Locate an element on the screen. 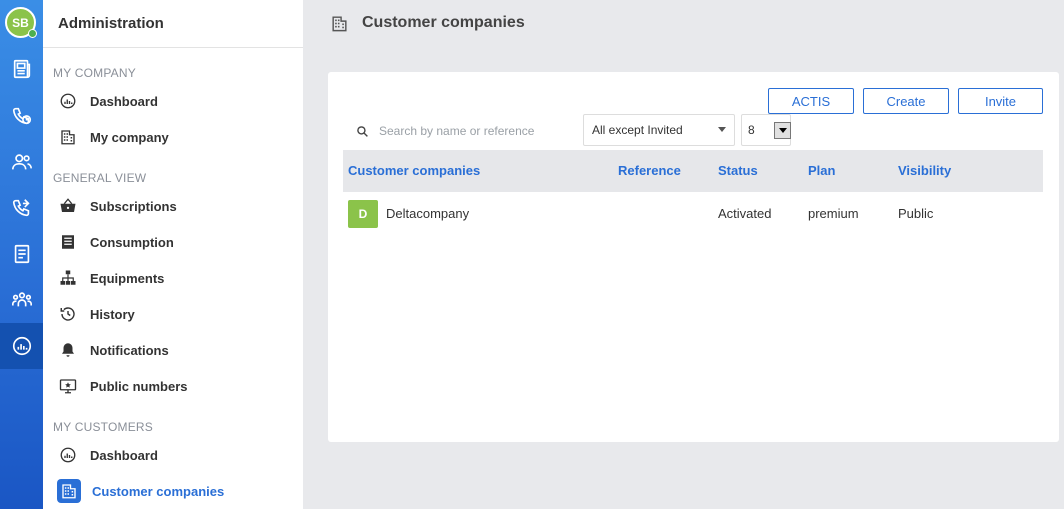 Image resolution: width=1064 pixels, height=509 pixels. company-name: Deltacompany is located at coordinates (427, 213).